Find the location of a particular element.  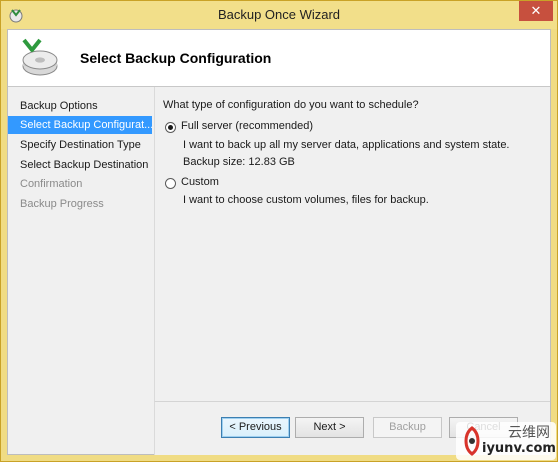

previous-button: < Previous is located at coordinates (255, 427).